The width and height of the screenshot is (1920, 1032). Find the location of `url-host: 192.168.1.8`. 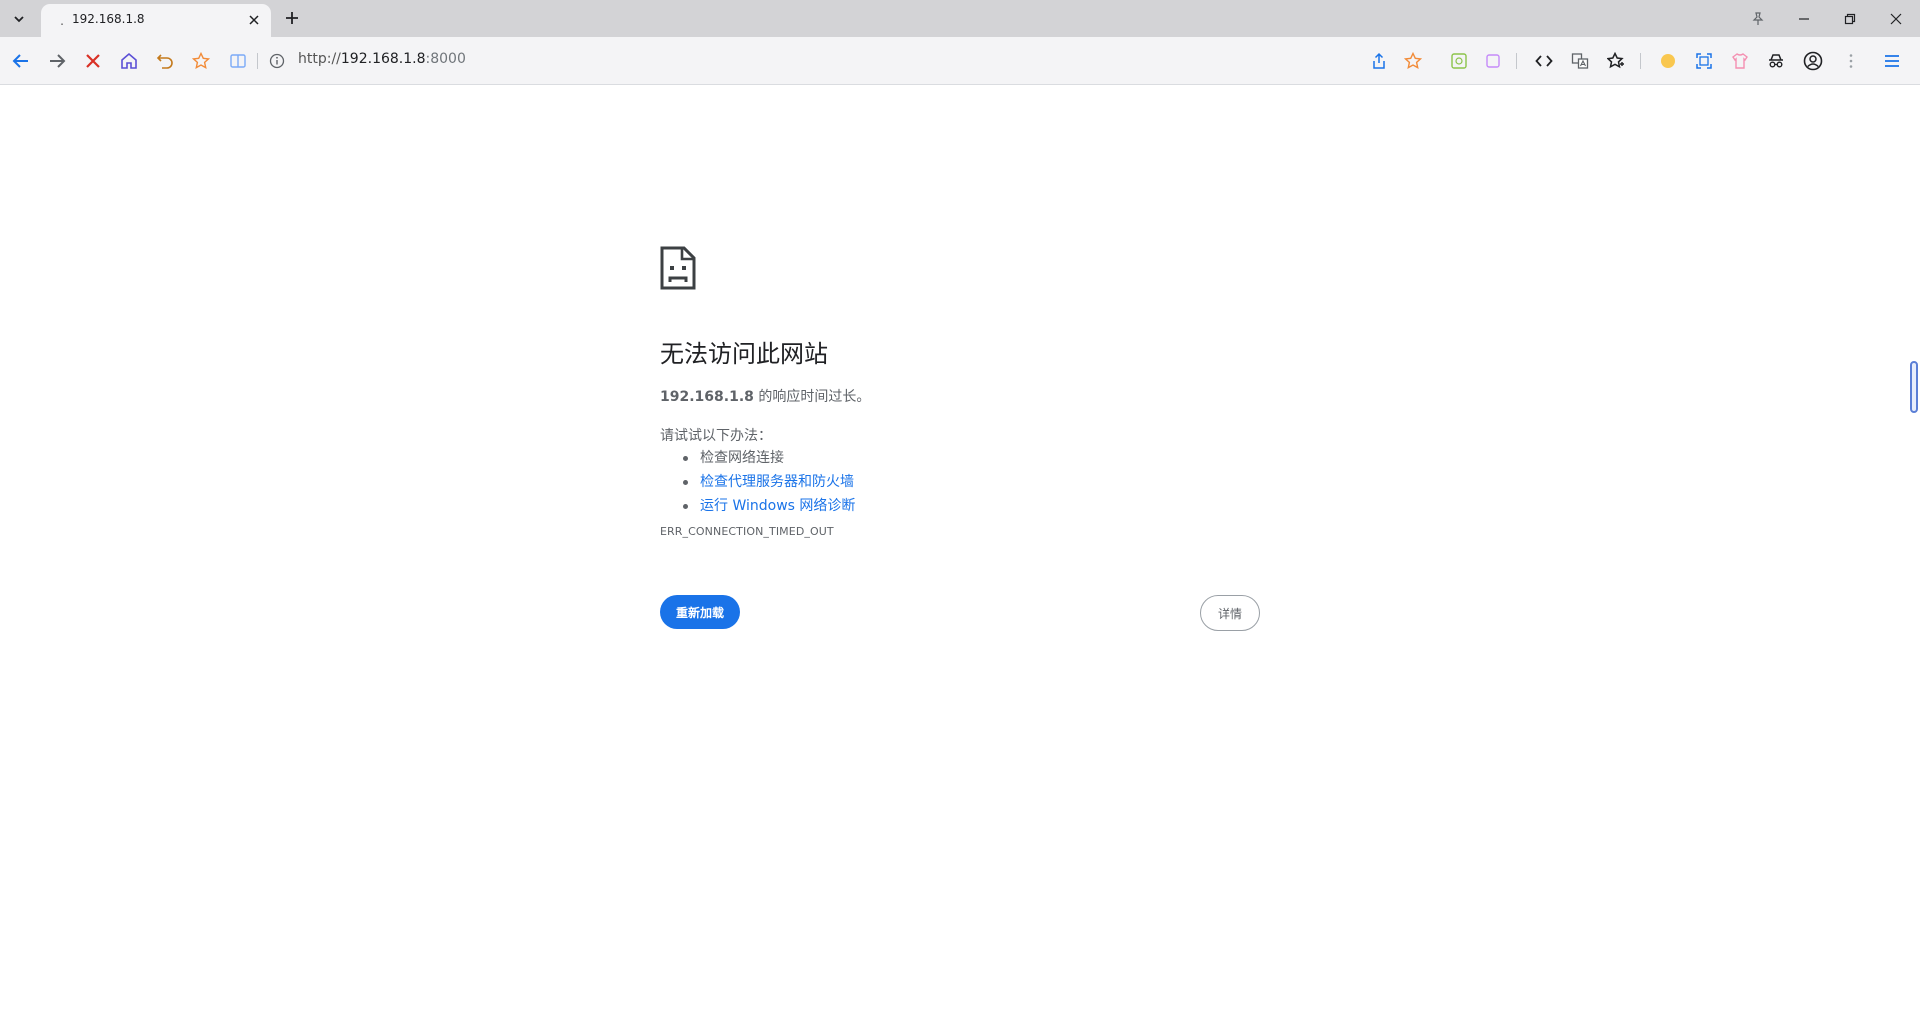

url-host: 192.168.1.8 is located at coordinates (383, 59).